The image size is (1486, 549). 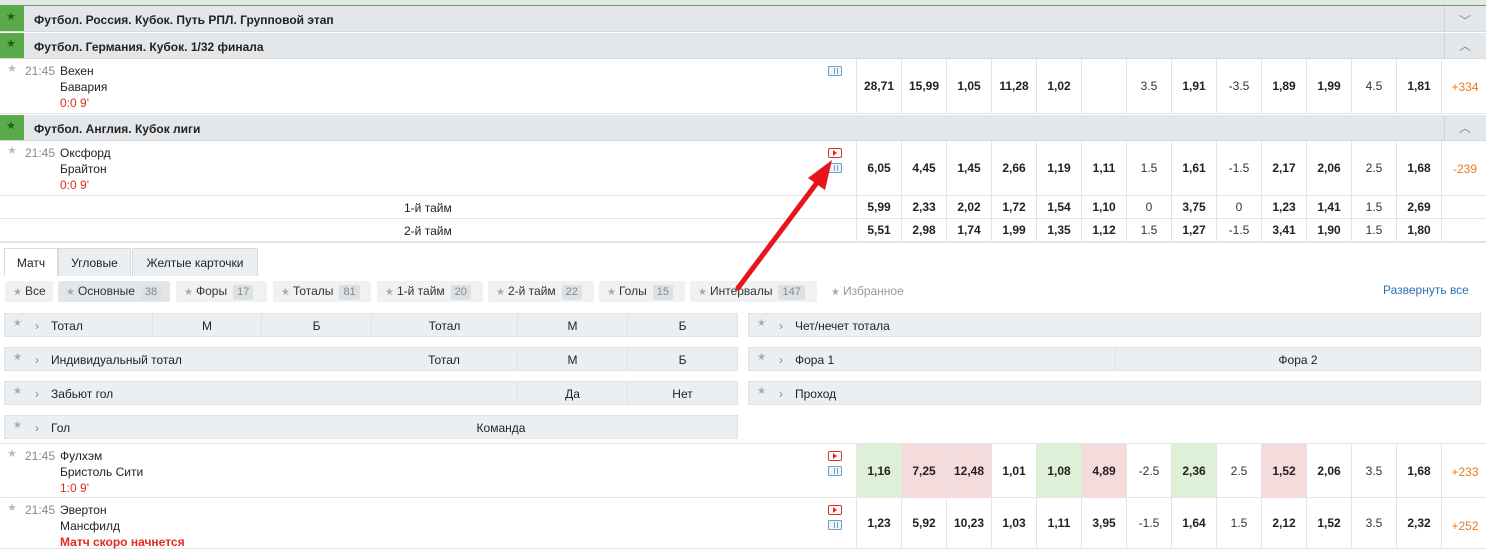 What do you see at coordinates (869, 291) in the screenshot?
I see `filter-favorites: ★ Избранное` at bounding box center [869, 291].